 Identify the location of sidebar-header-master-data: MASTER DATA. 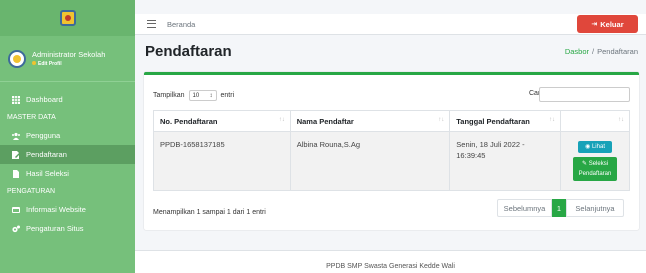
(31, 117).